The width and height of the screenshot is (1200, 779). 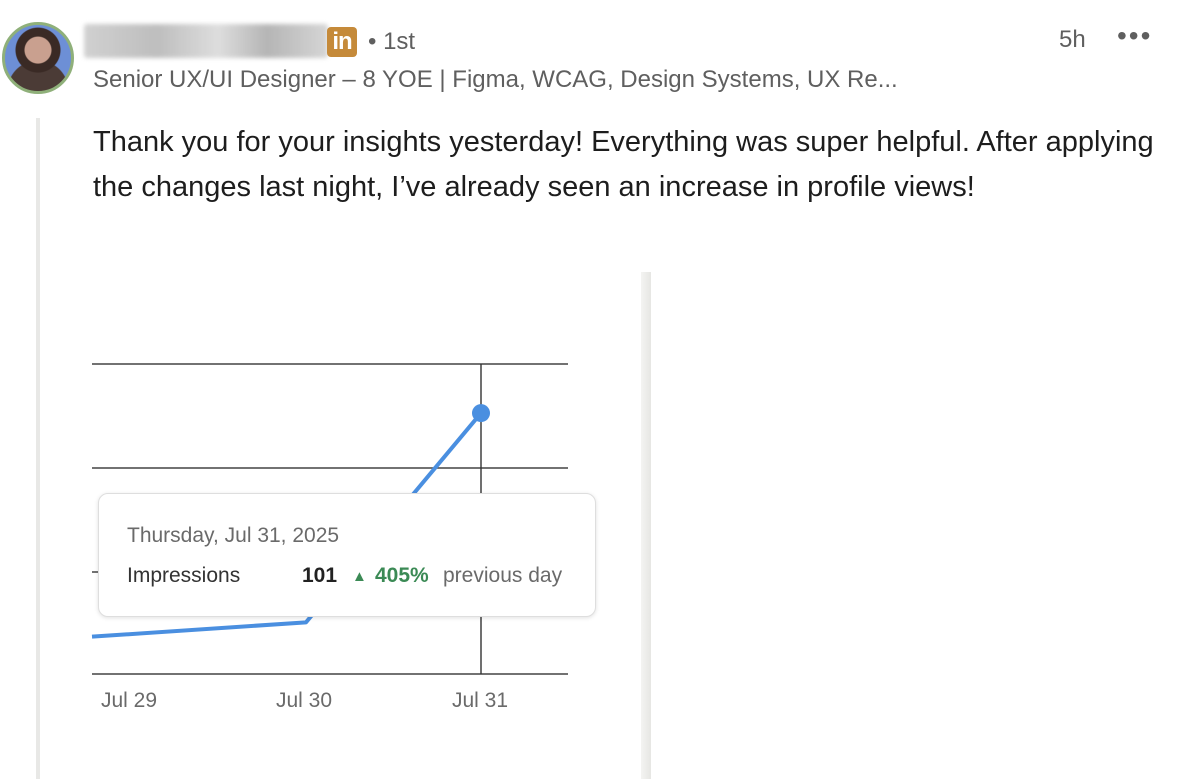 I want to click on up-arrow-icon: ▲, so click(x=359, y=576).